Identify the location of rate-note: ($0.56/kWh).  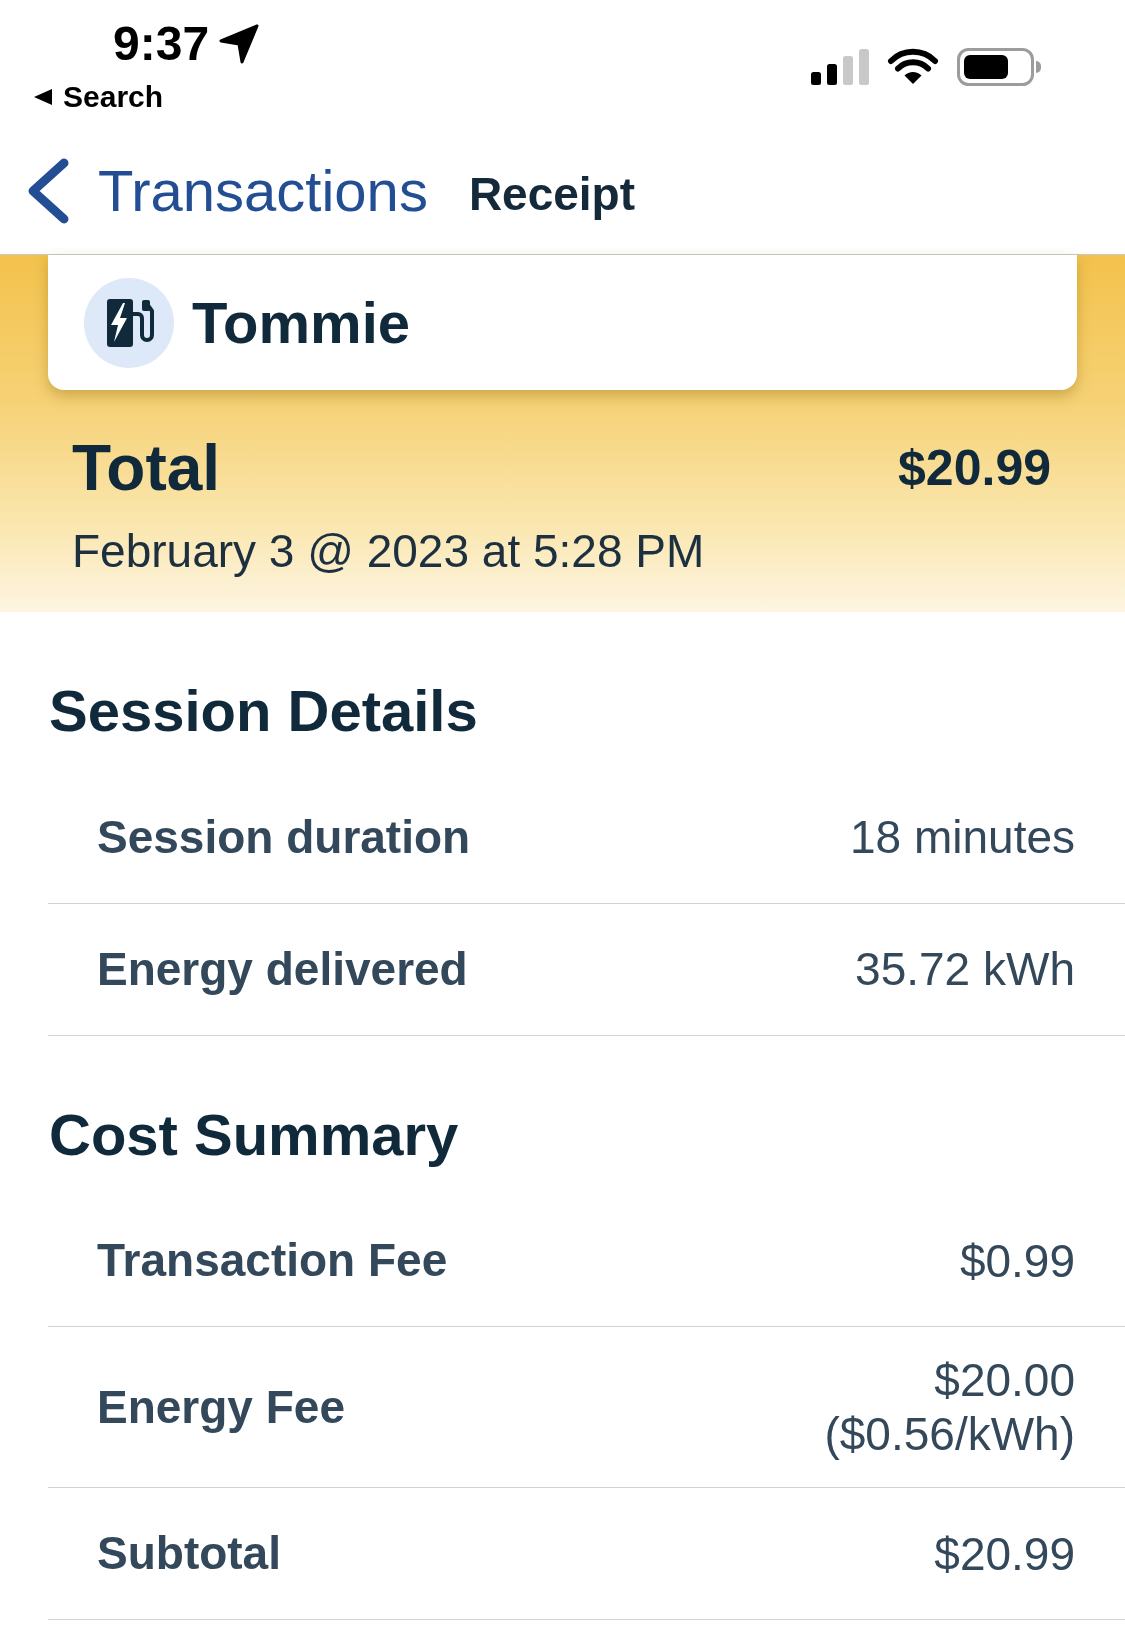
(949, 1434).